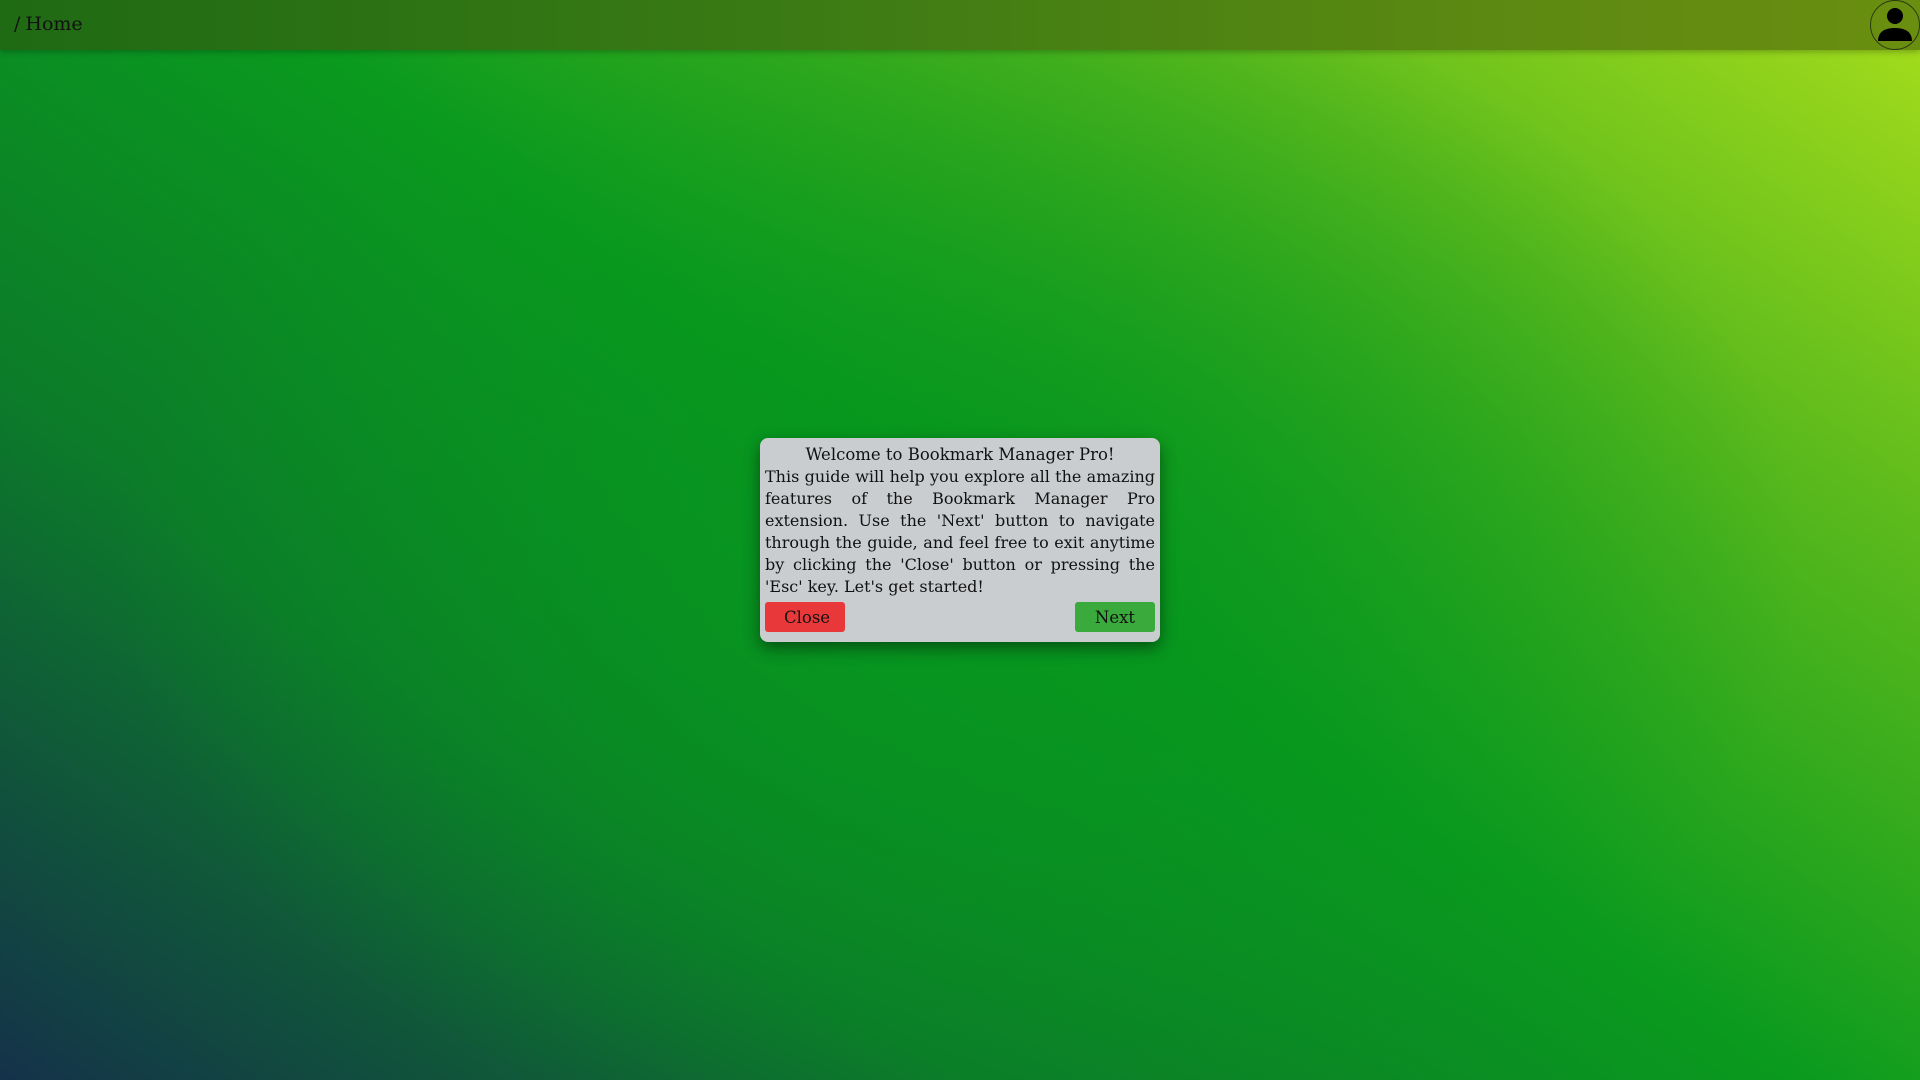  I want to click on top-bar: / Home, so click(960, 25).